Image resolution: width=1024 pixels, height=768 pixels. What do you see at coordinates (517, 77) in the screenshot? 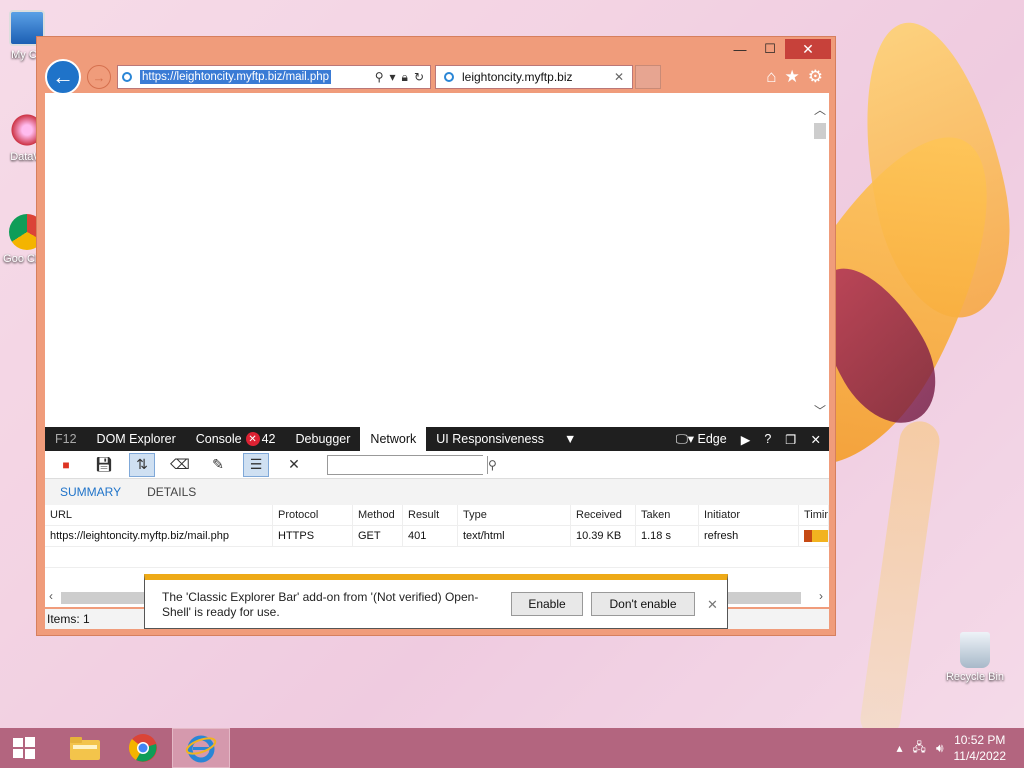
I see `tab-title: leightoncity.myftp.biz` at bounding box center [517, 77].